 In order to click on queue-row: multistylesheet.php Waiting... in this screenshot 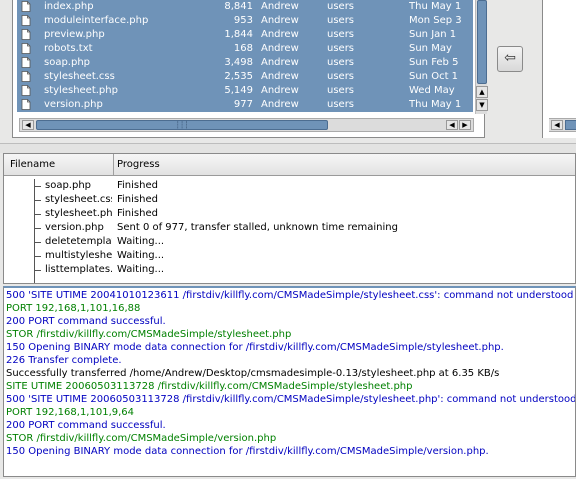, I will do `click(289, 256)`.